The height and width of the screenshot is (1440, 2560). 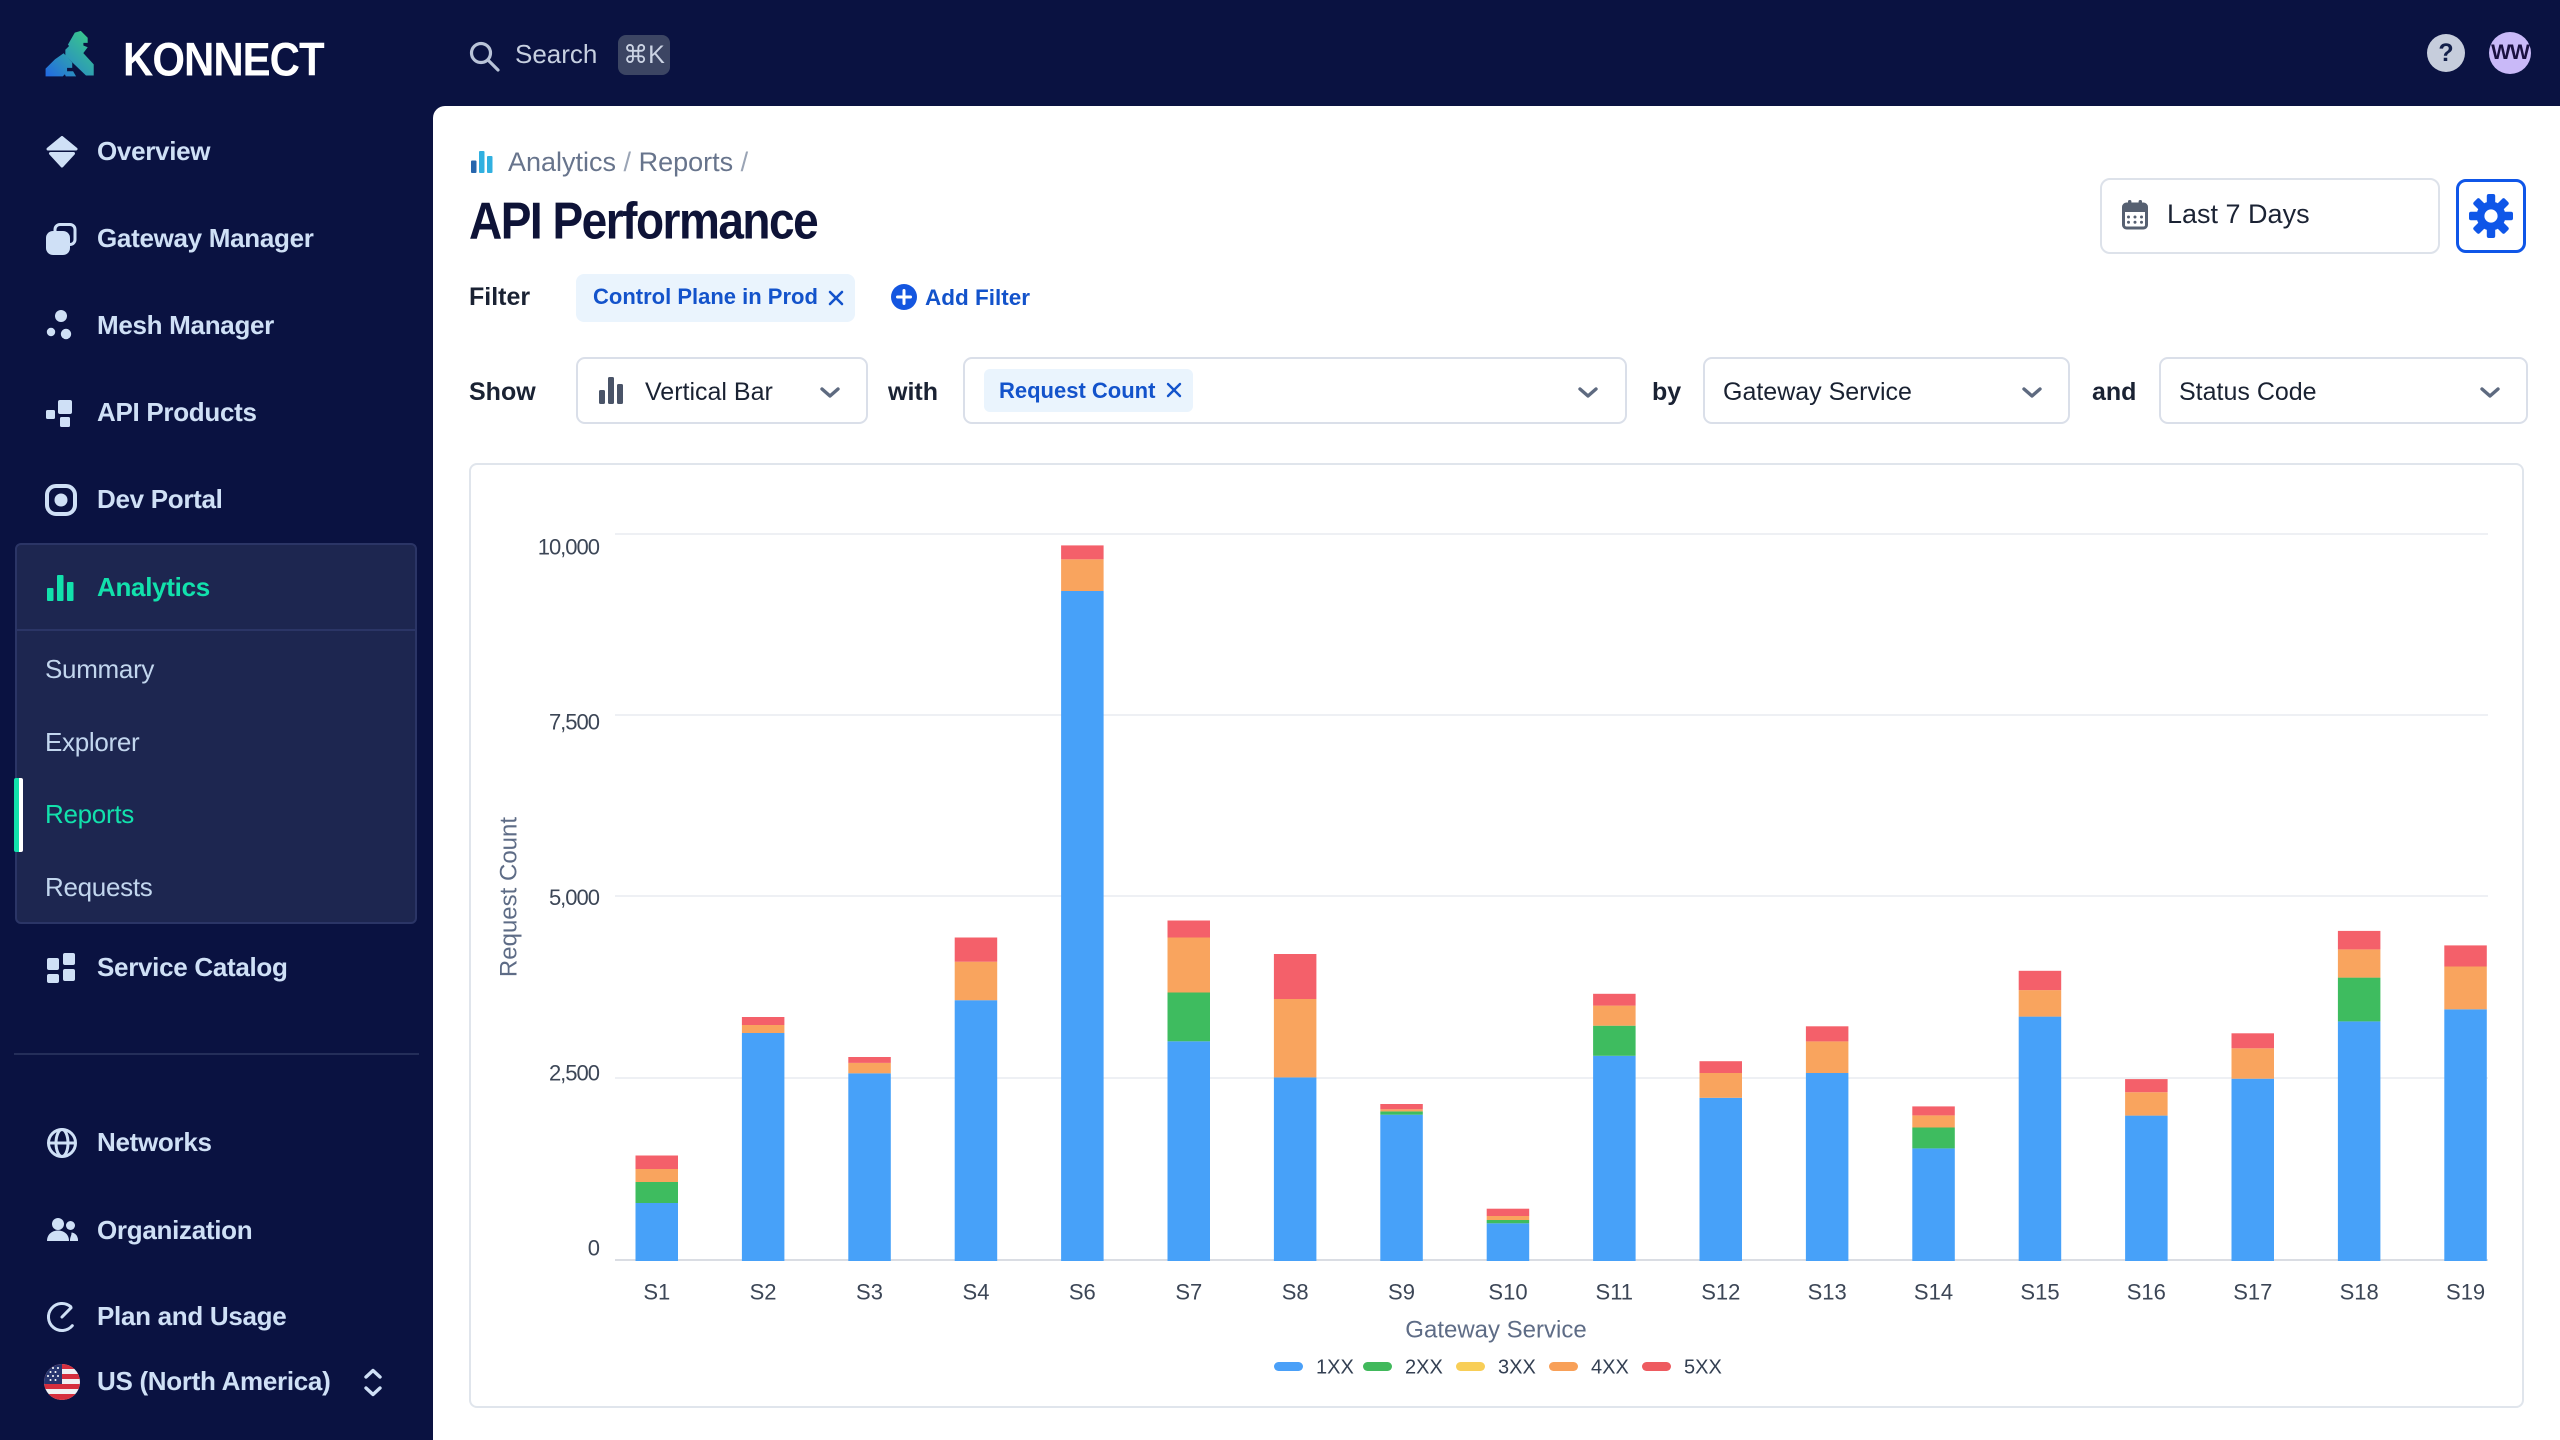 I want to click on svg-text: S8, so click(x=1295, y=1292).